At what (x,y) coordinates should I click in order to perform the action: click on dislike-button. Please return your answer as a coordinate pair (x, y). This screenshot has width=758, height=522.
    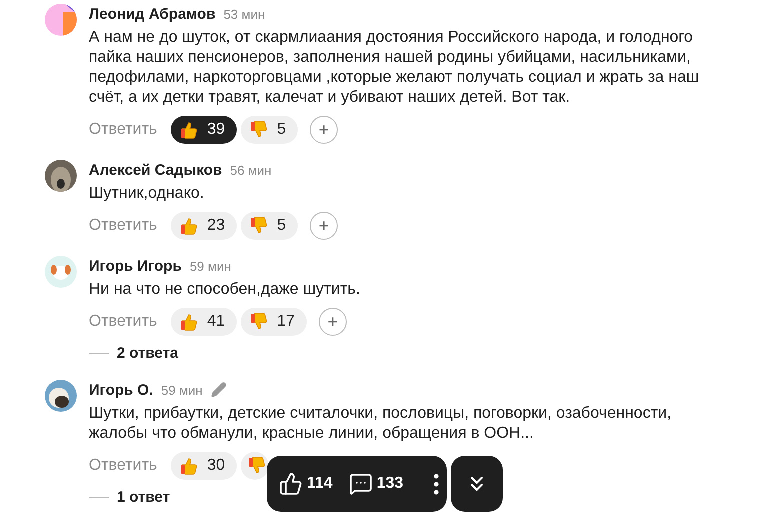
    Looking at the image, I should click on (255, 466).